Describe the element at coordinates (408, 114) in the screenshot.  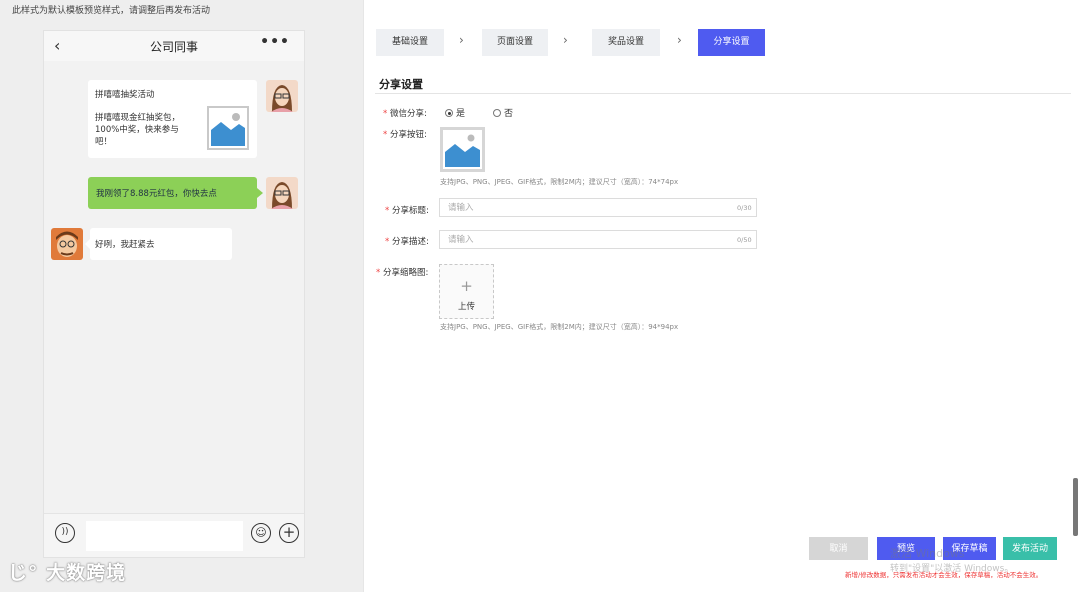
I see `wechat-share-label-text: 微信分享:` at that location.